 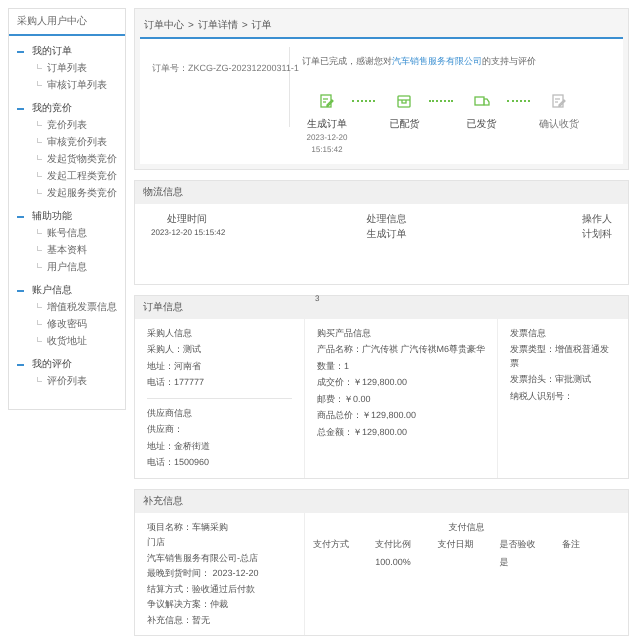 What do you see at coordinates (362, 382) in the screenshot?
I see `info-line: 成交价：￥129,800.00` at bounding box center [362, 382].